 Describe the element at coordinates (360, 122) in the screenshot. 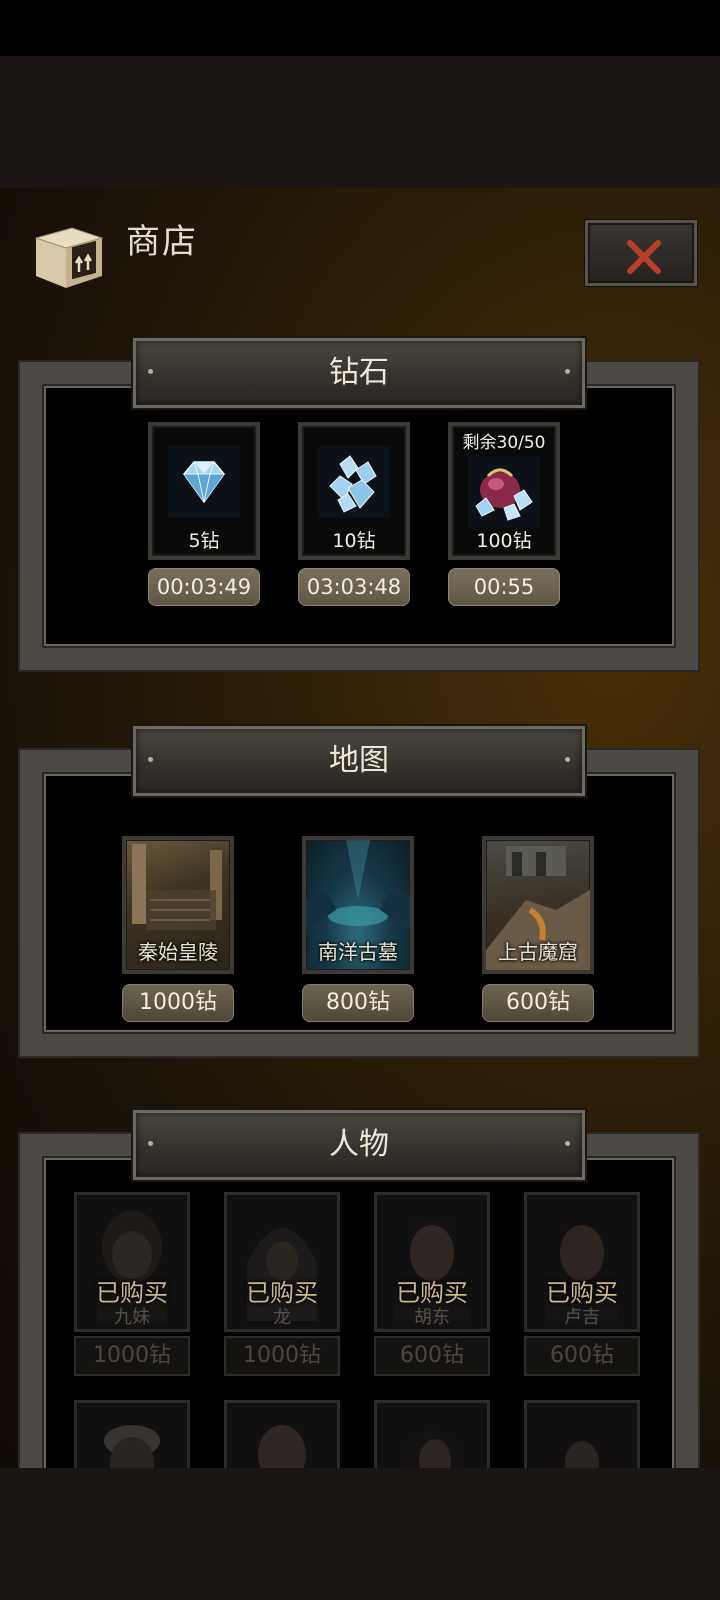

I see `top-letterbox` at that location.